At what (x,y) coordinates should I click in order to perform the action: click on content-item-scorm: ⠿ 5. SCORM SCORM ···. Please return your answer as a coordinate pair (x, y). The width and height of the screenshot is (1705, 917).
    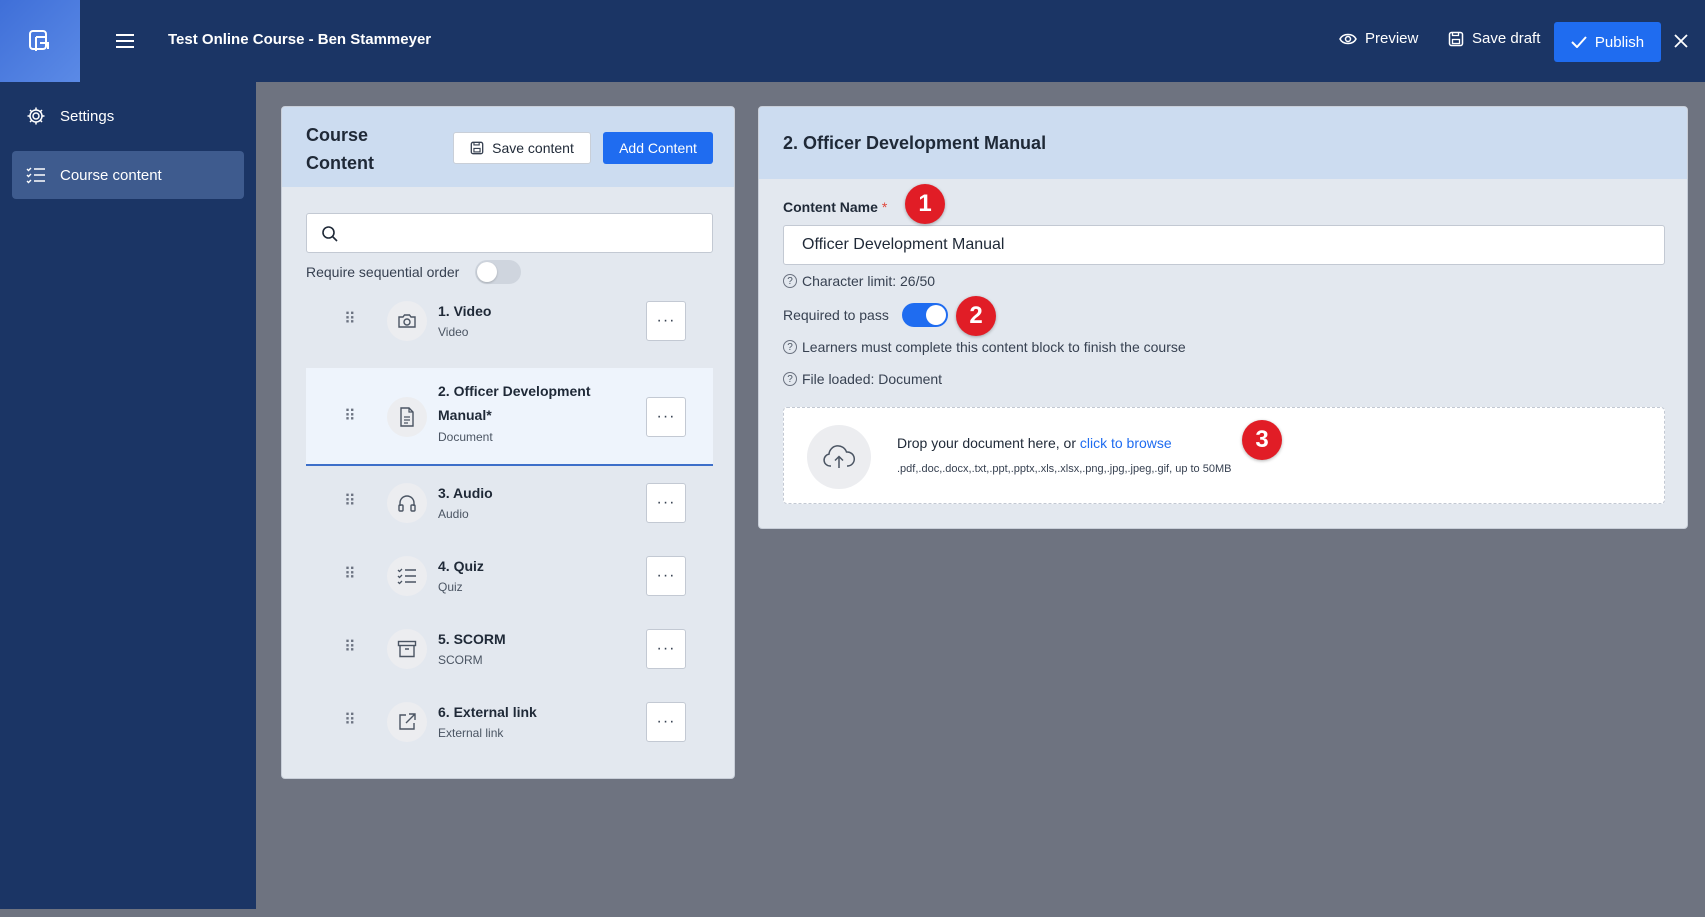
    Looking at the image, I should click on (509, 649).